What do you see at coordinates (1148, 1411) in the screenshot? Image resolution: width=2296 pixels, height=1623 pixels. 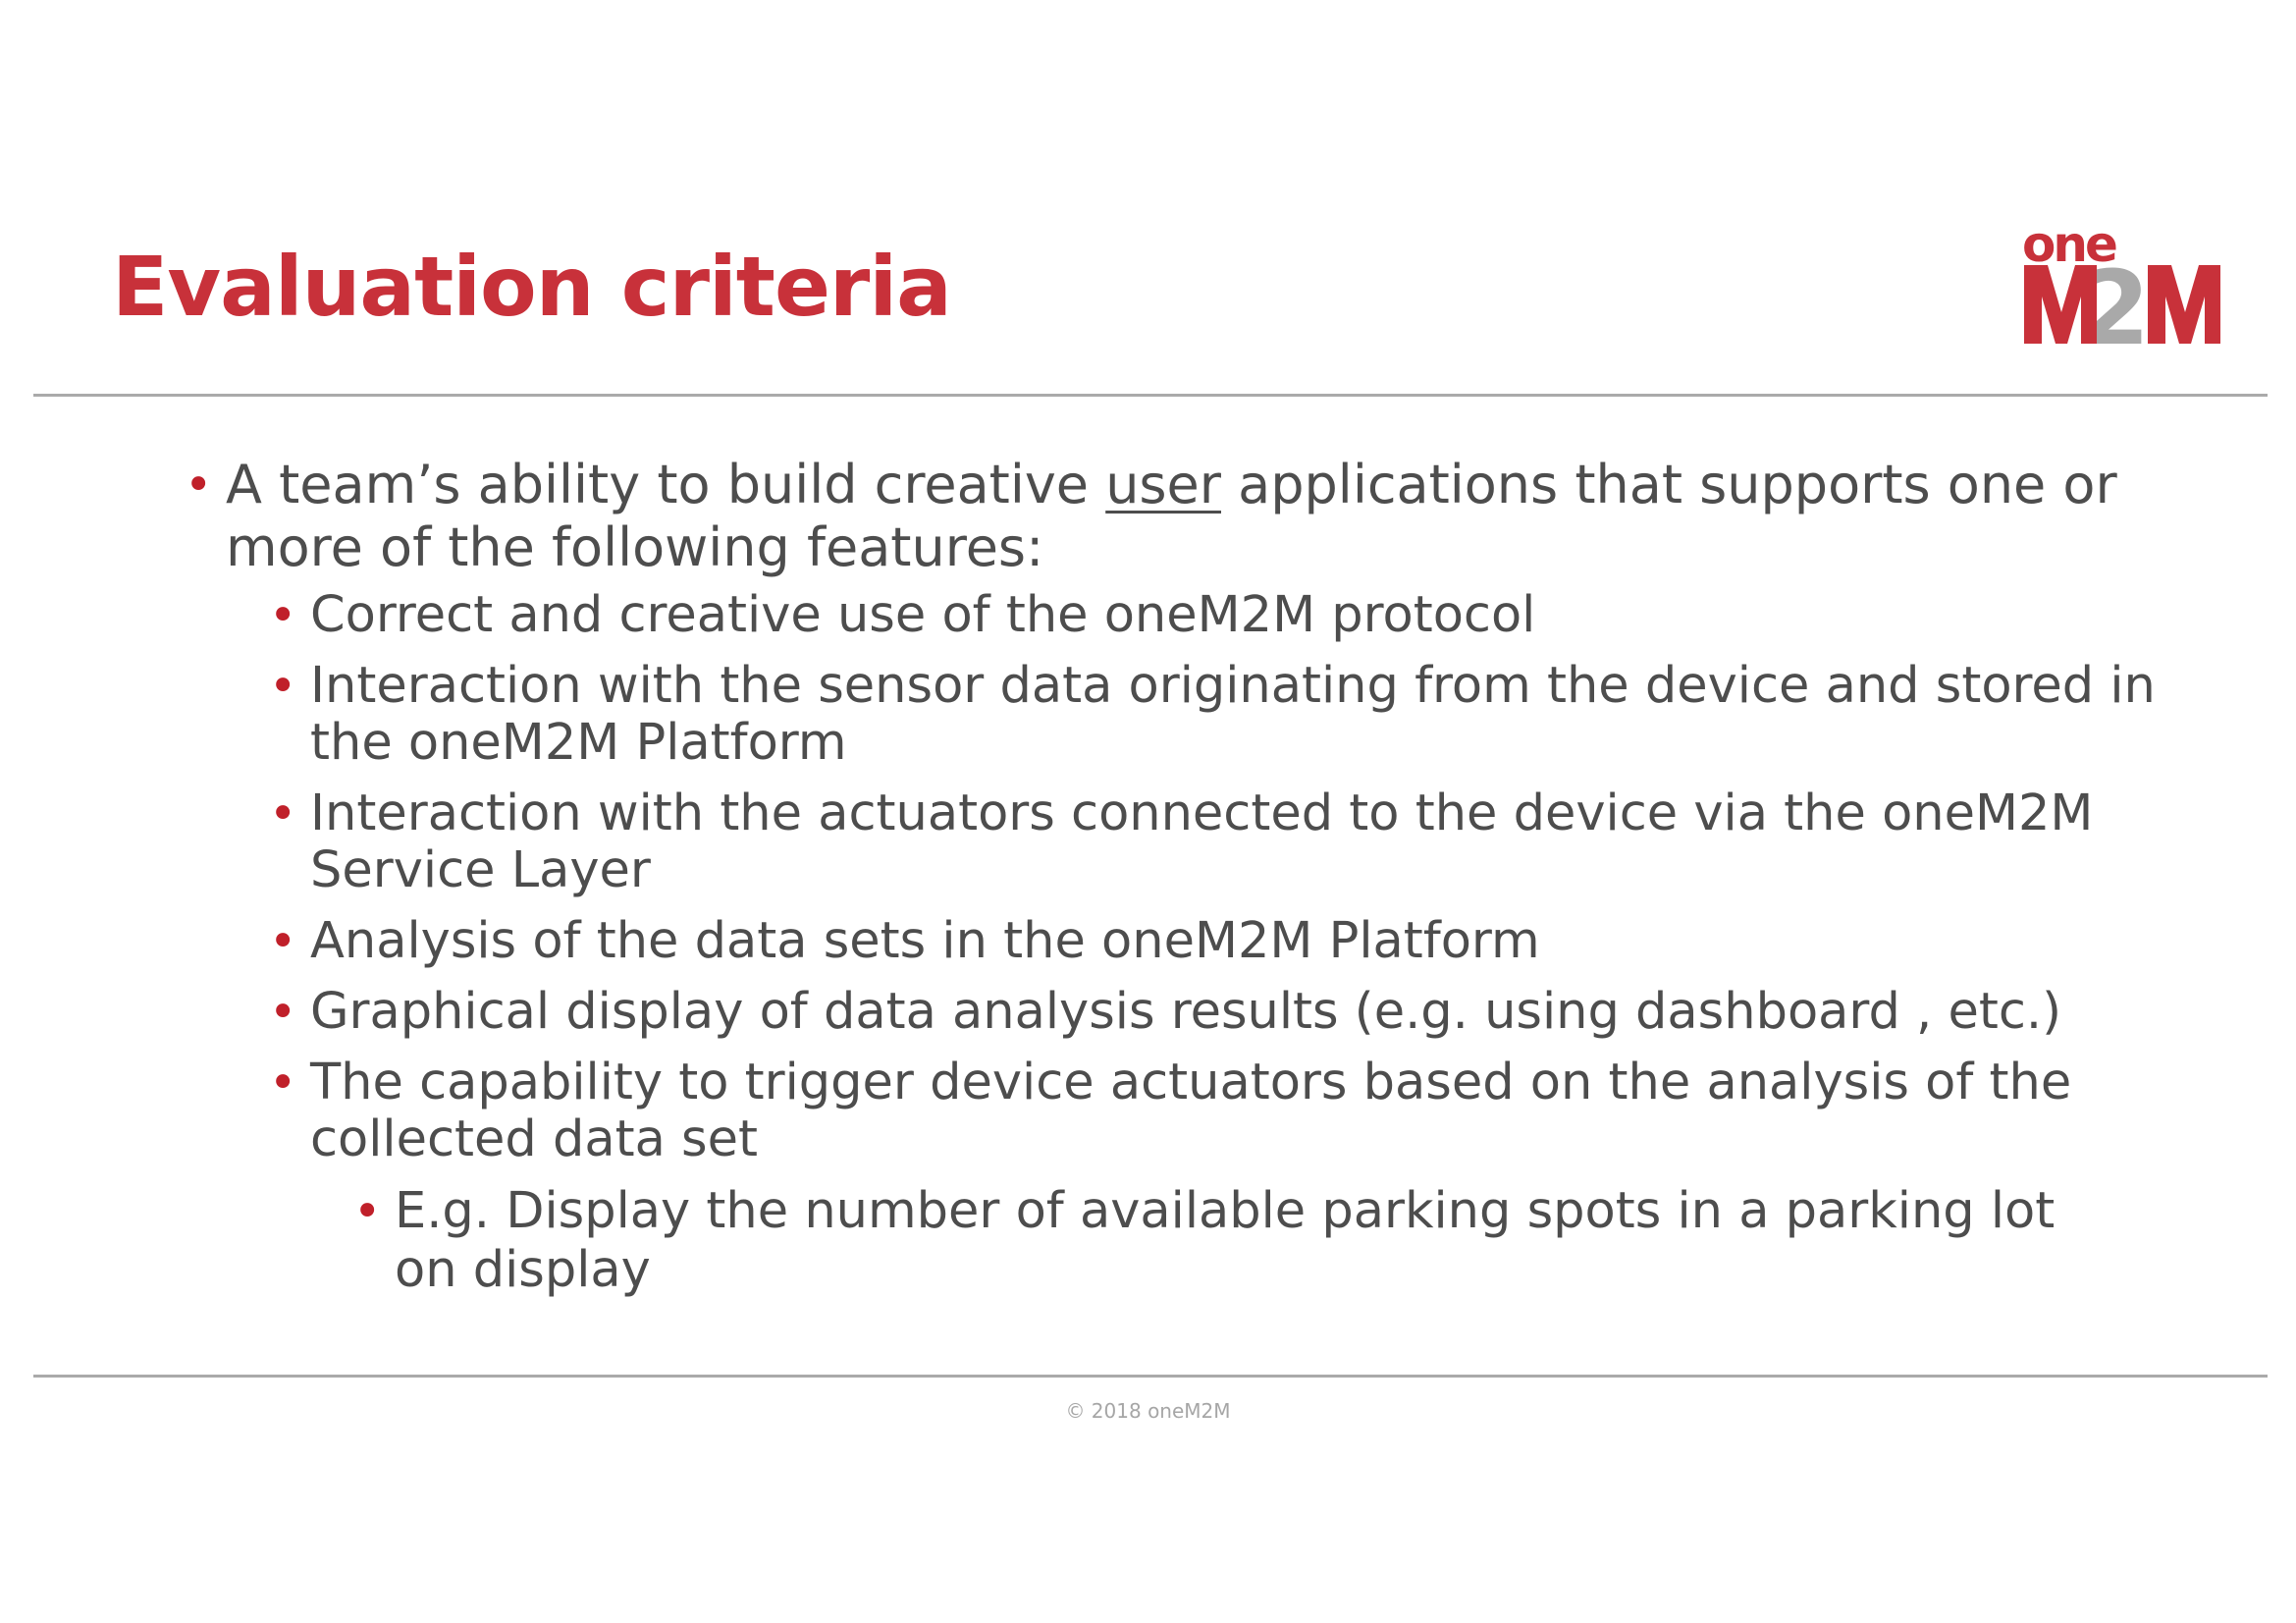 I see `copyright-footer: © 2018 oneM2M` at bounding box center [1148, 1411].